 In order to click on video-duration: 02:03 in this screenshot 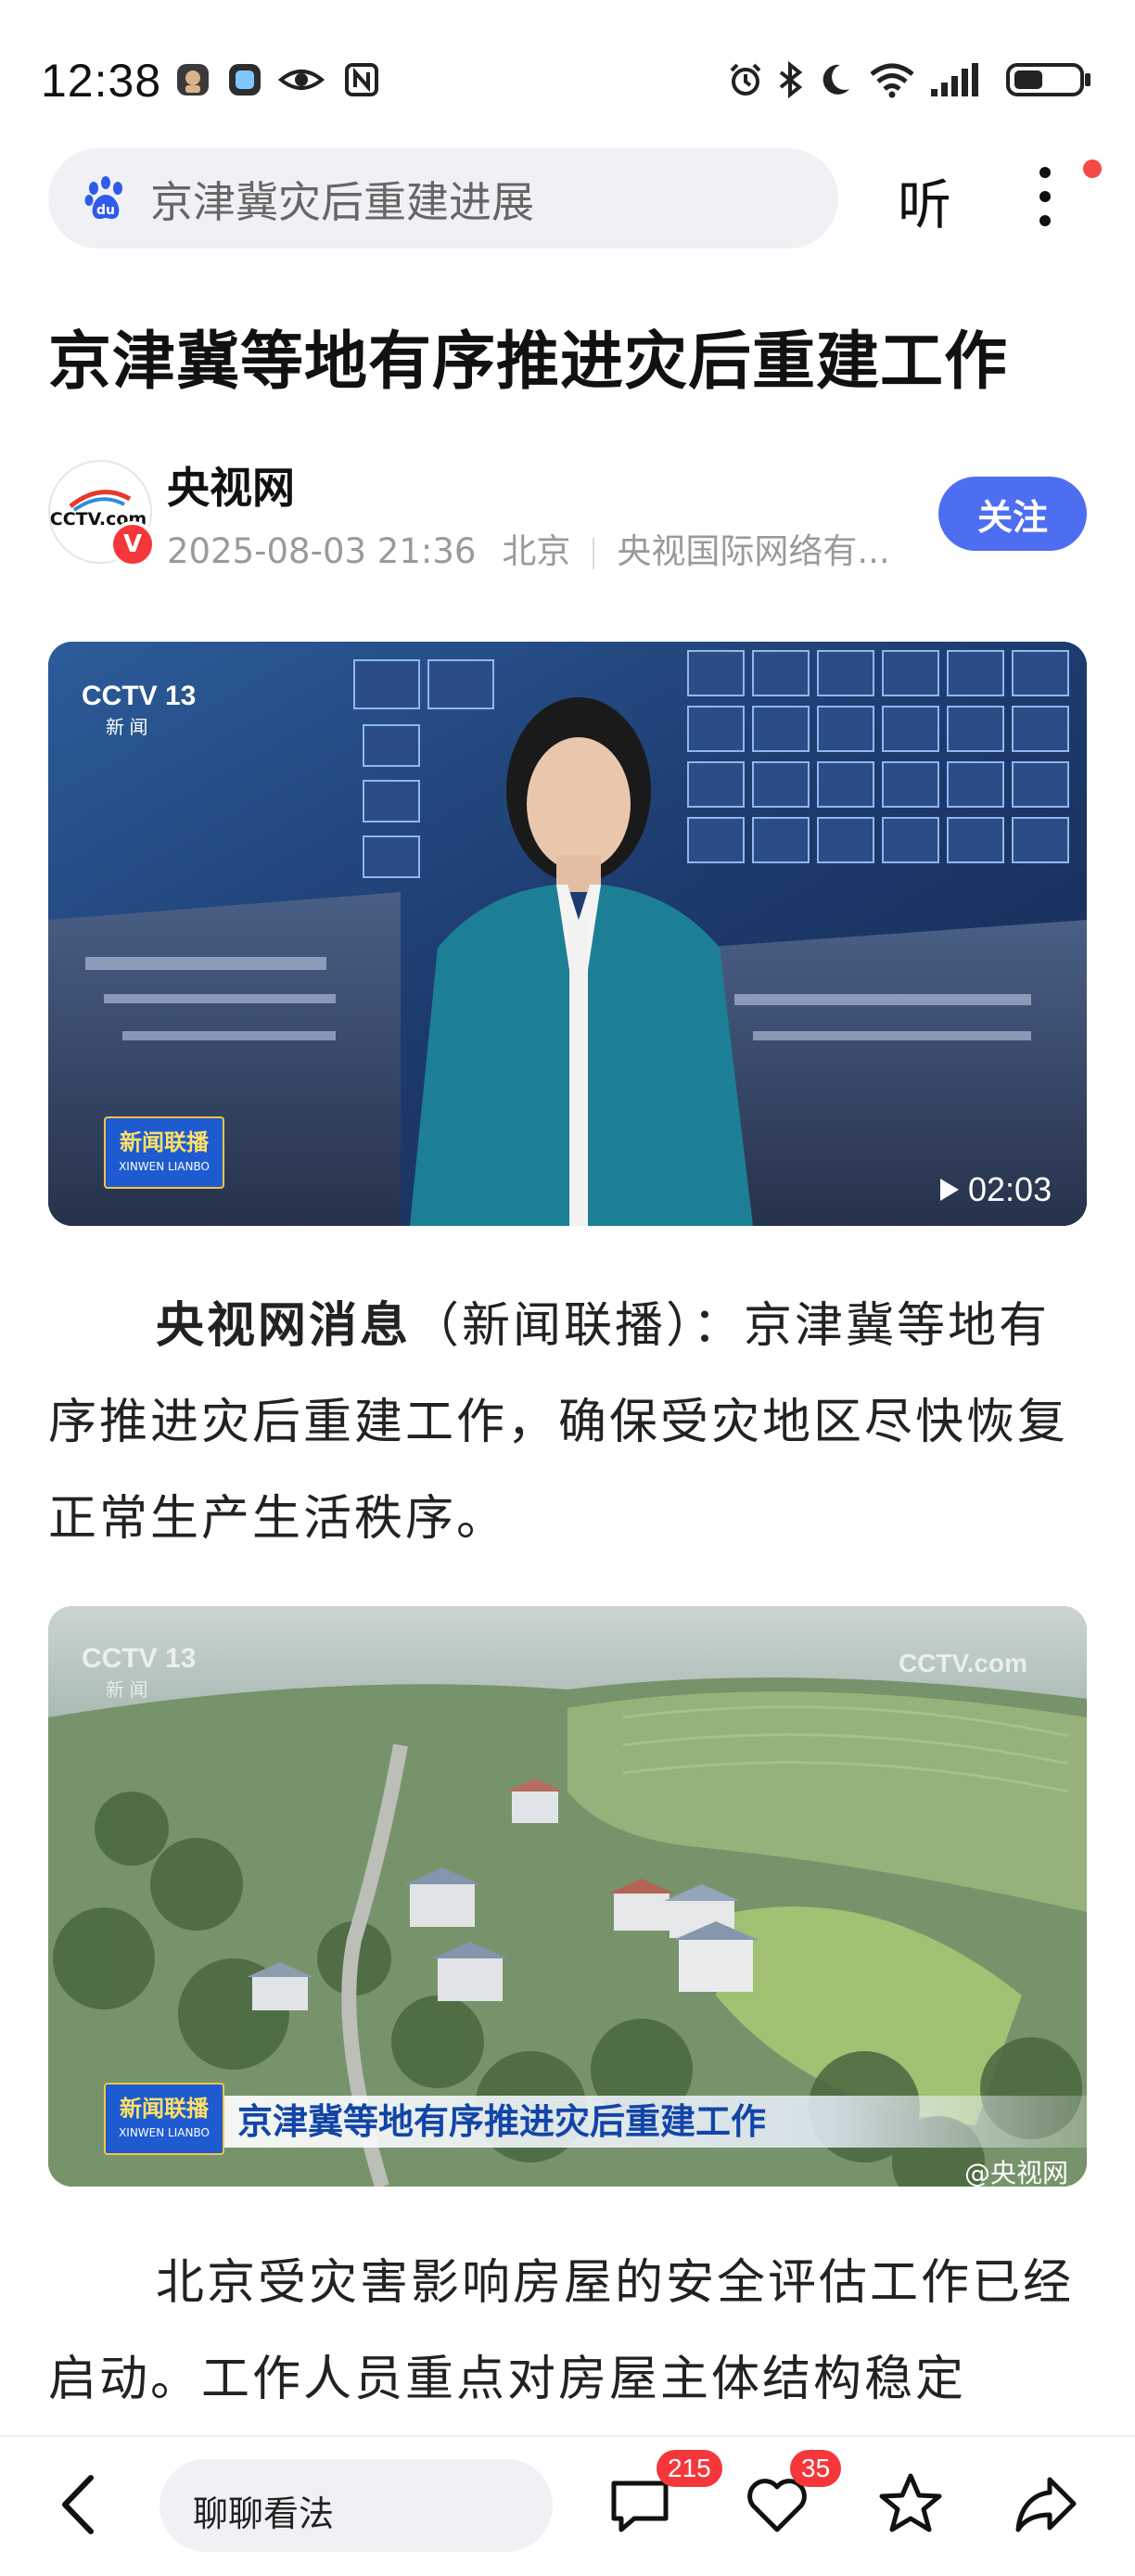, I will do `click(995, 1190)`.